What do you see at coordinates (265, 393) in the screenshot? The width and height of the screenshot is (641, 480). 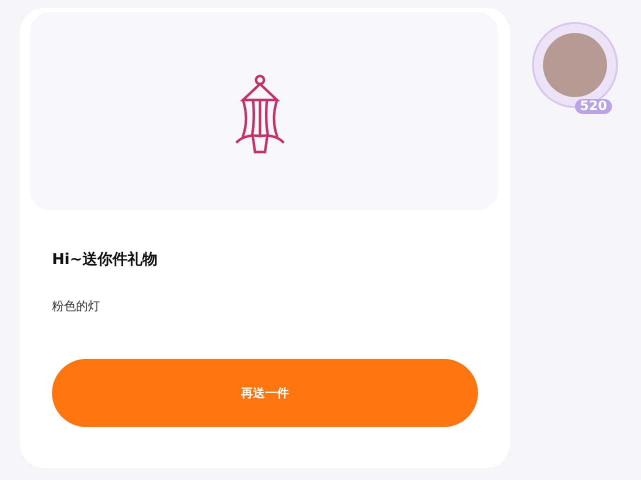 I see `send-again-button: 再送一件` at bounding box center [265, 393].